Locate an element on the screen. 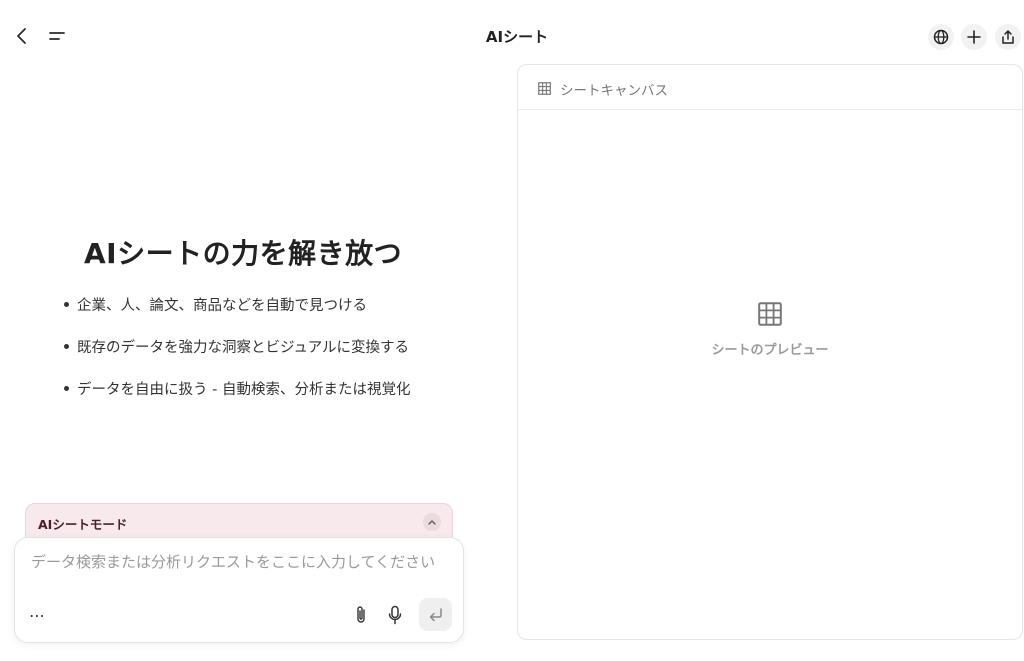  mode-label: AIシートモード is located at coordinates (83, 524).